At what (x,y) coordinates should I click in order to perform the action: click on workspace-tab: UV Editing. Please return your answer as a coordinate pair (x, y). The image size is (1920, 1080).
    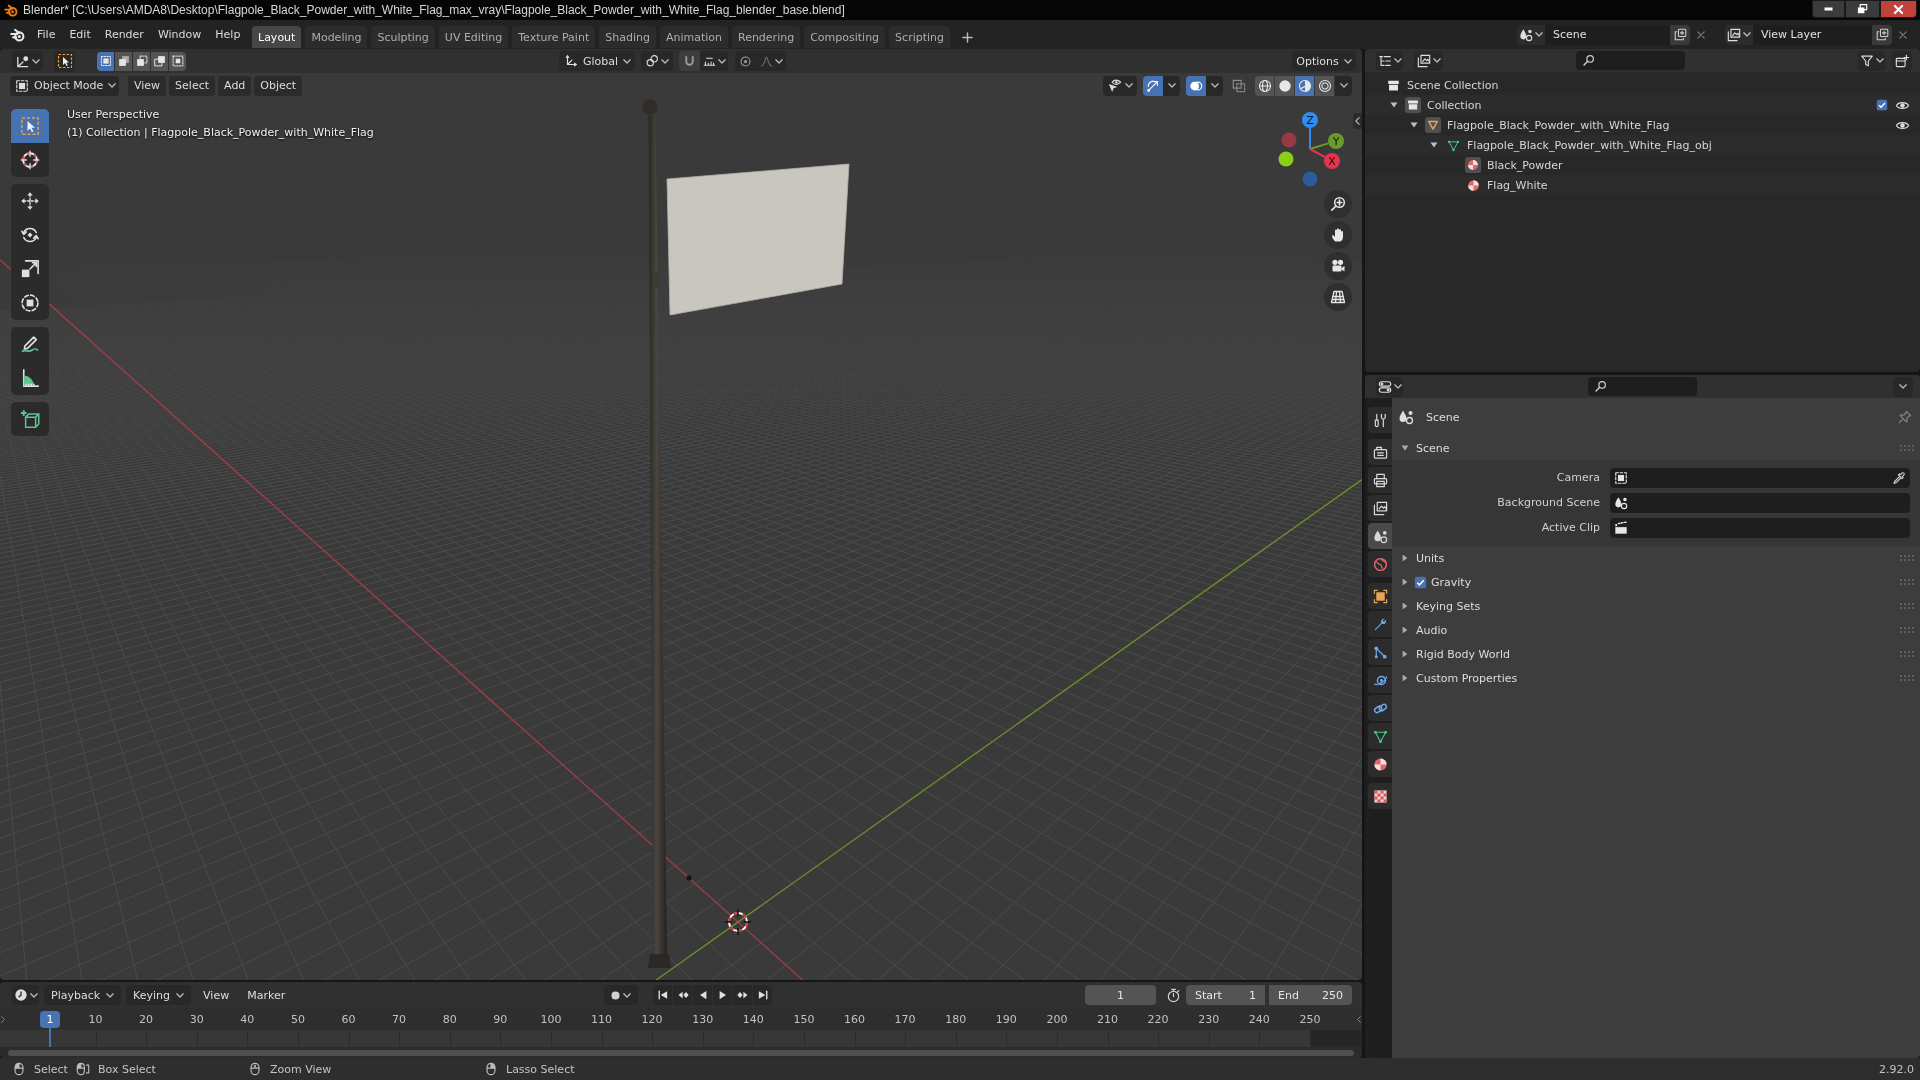
    Looking at the image, I should click on (473, 37).